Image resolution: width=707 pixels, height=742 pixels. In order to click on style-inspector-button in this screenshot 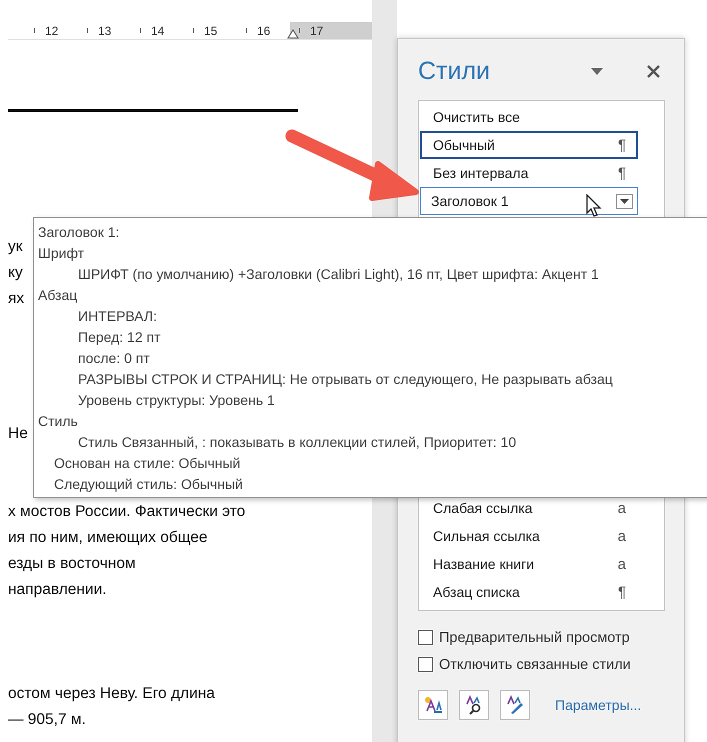, I will do `click(474, 705)`.